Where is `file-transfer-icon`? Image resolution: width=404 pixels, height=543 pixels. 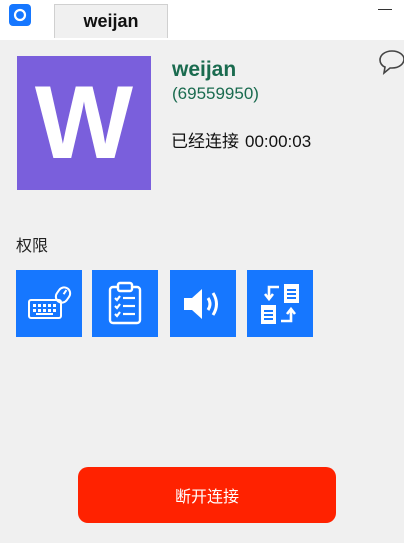
file-transfer-icon is located at coordinates (280, 303).